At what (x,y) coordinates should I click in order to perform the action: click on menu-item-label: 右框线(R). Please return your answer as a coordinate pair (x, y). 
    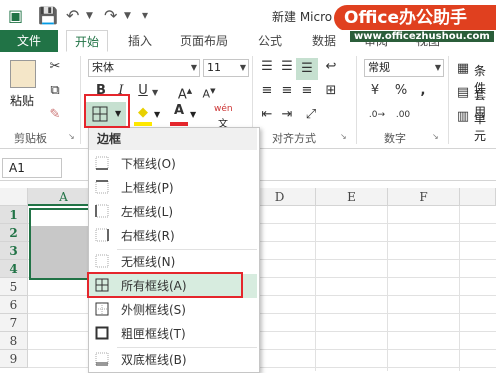
    Looking at the image, I should click on (148, 236).